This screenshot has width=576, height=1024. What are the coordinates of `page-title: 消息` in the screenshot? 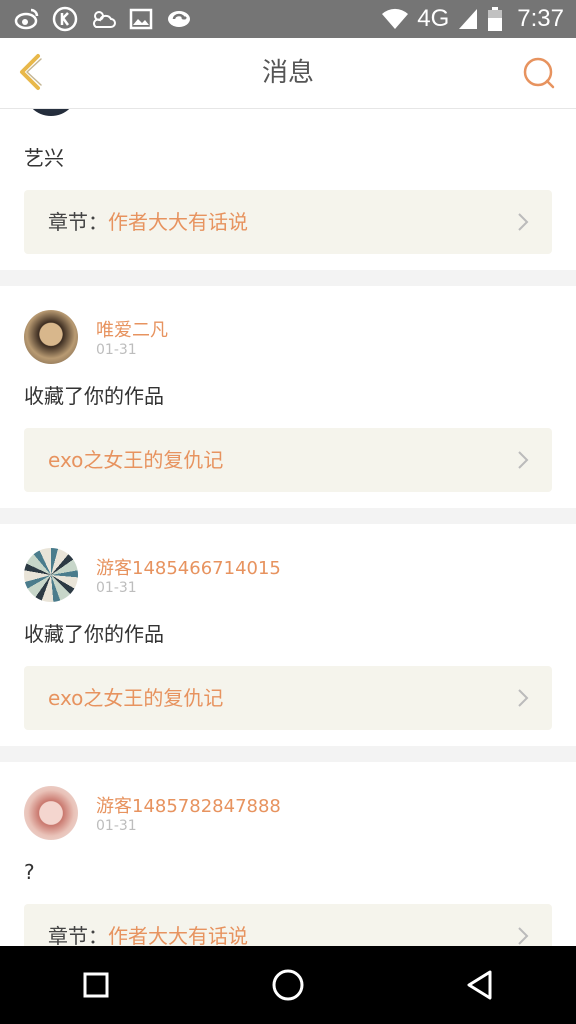 It's located at (287, 73).